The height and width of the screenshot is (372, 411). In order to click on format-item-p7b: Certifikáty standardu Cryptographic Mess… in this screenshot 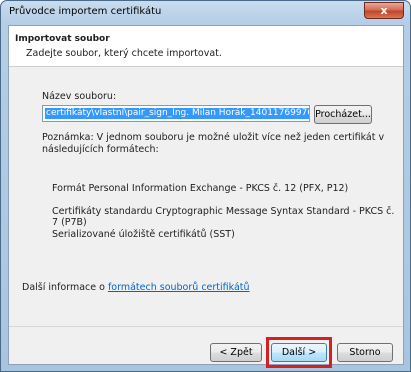, I will do `click(223, 217)`.